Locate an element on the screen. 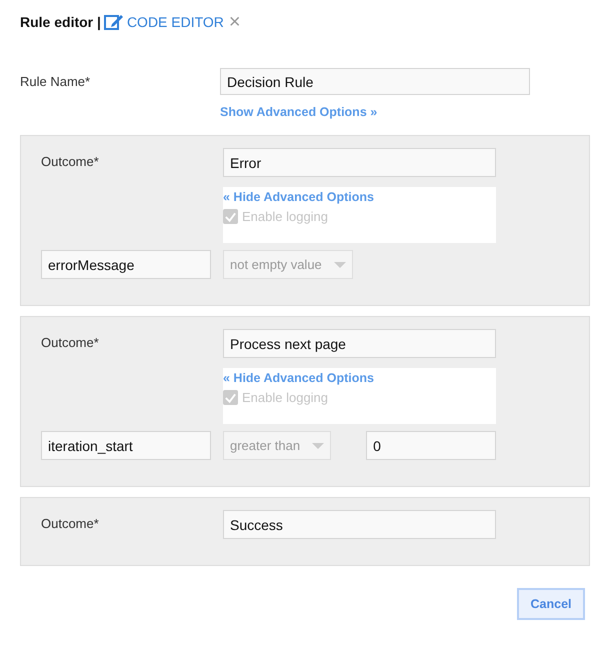 The height and width of the screenshot is (650, 598). outcome-field: Process next page is located at coordinates (359, 343).